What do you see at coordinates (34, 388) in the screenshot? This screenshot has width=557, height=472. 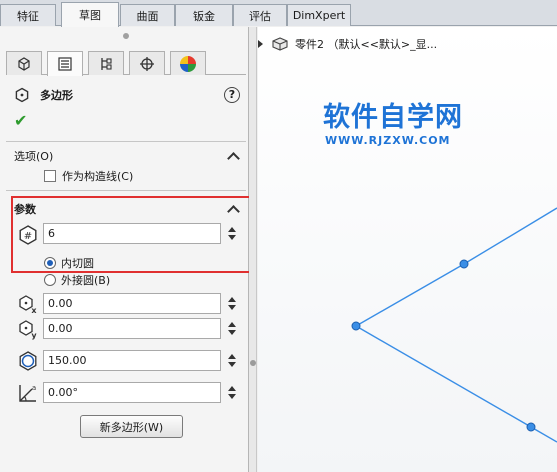 I see `svg-text: a` at bounding box center [34, 388].